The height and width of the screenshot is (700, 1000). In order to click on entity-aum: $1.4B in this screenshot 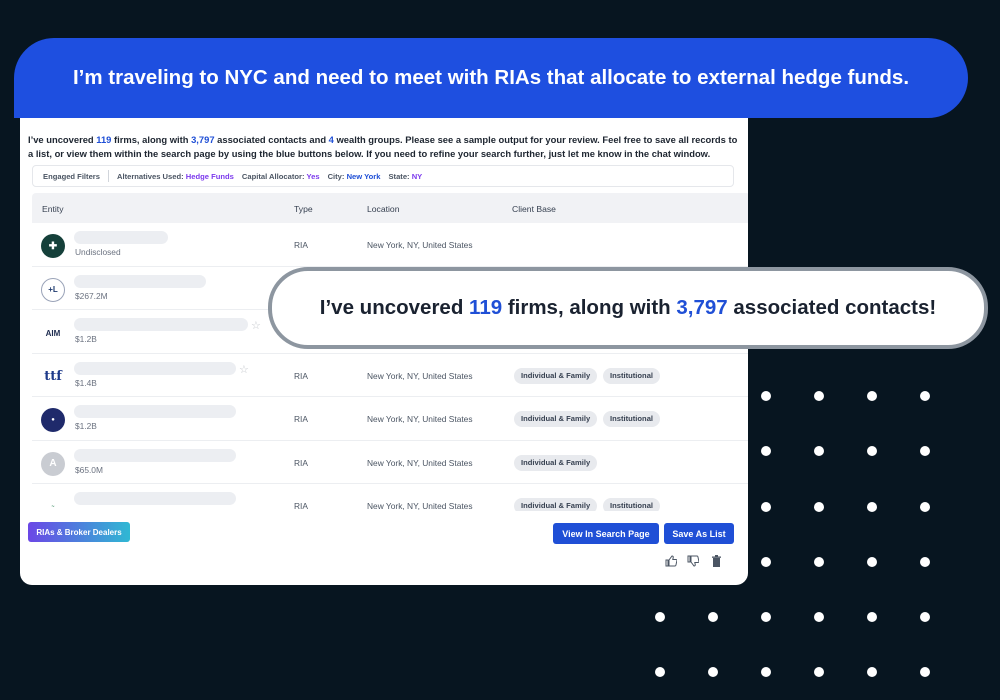, I will do `click(86, 382)`.